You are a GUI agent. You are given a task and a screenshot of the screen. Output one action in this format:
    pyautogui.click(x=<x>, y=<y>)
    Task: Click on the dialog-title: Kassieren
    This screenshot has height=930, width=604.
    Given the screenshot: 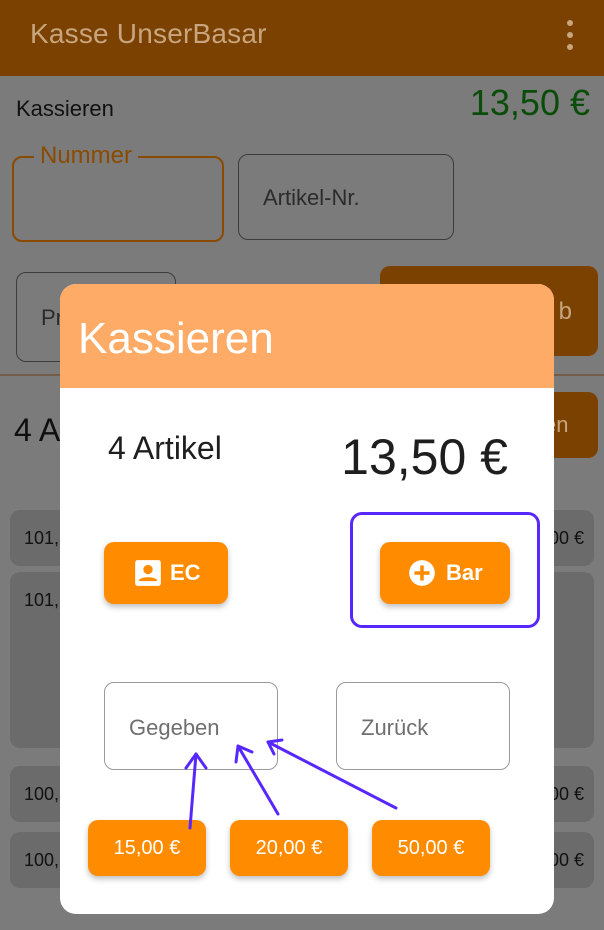 What is the action you would take?
    pyautogui.click(x=176, y=338)
    